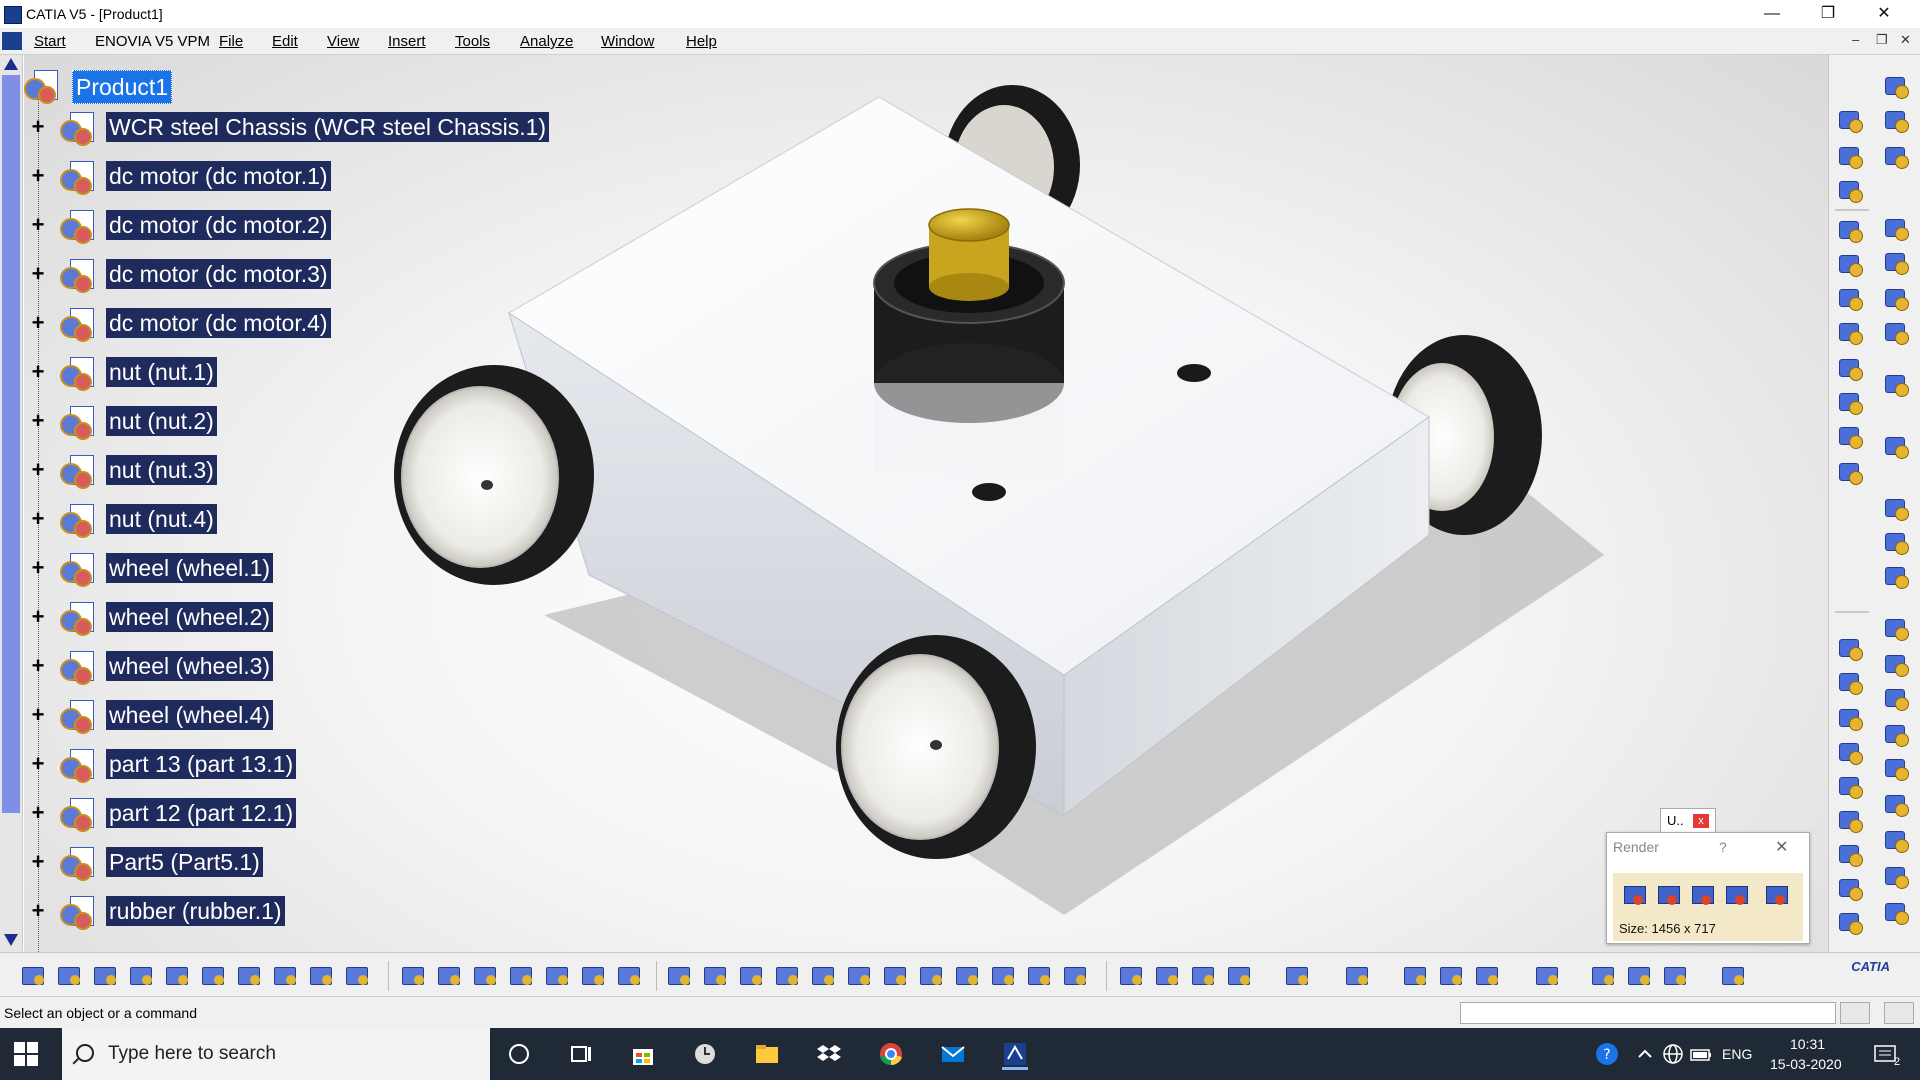  What do you see at coordinates (557, 976) in the screenshot?
I see `catalog-icon` at bounding box center [557, 976].